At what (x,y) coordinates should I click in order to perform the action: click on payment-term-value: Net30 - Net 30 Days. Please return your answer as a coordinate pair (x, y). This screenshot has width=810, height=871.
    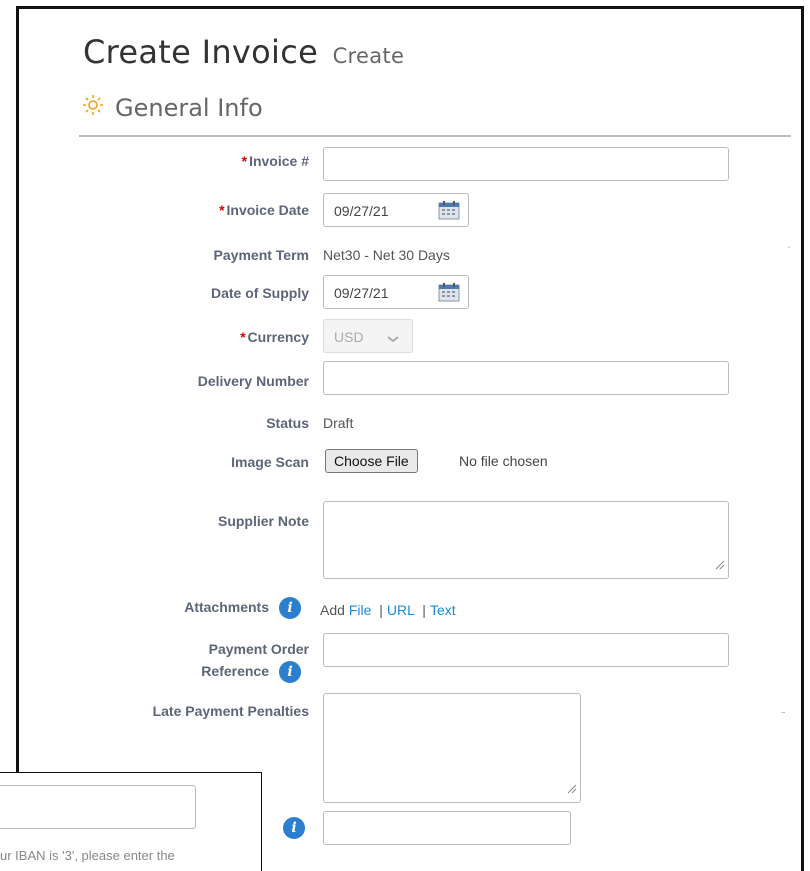
    Looking at the image, I should click on (386, 255).